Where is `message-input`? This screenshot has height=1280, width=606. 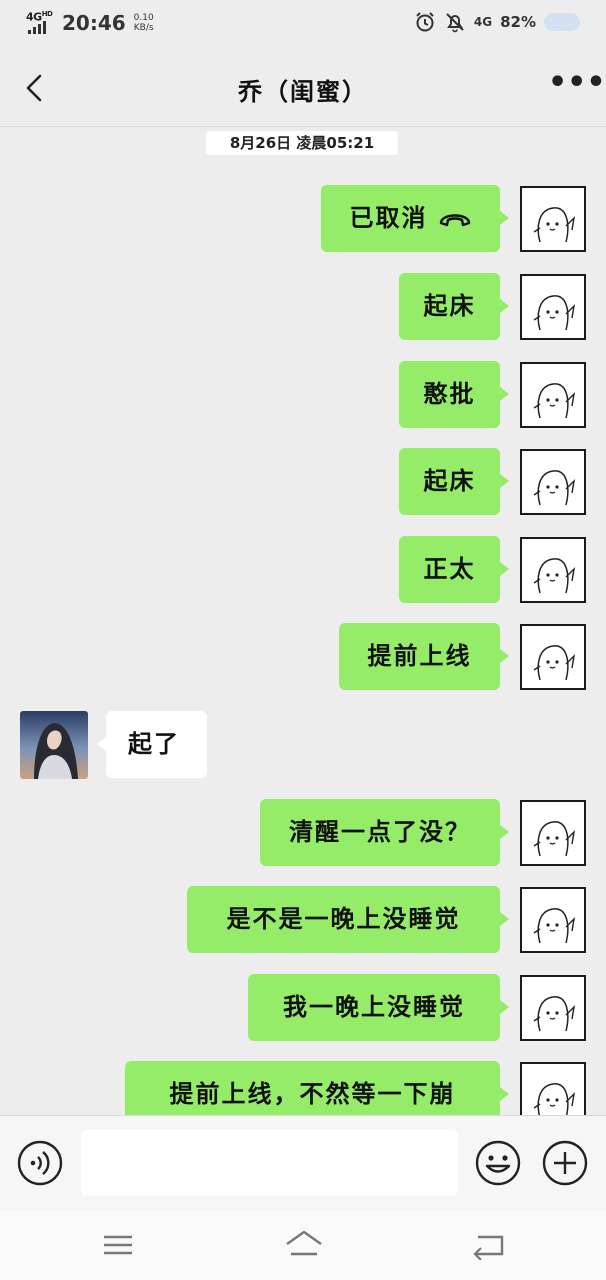
message-input is located at coordinates (269, 1163).